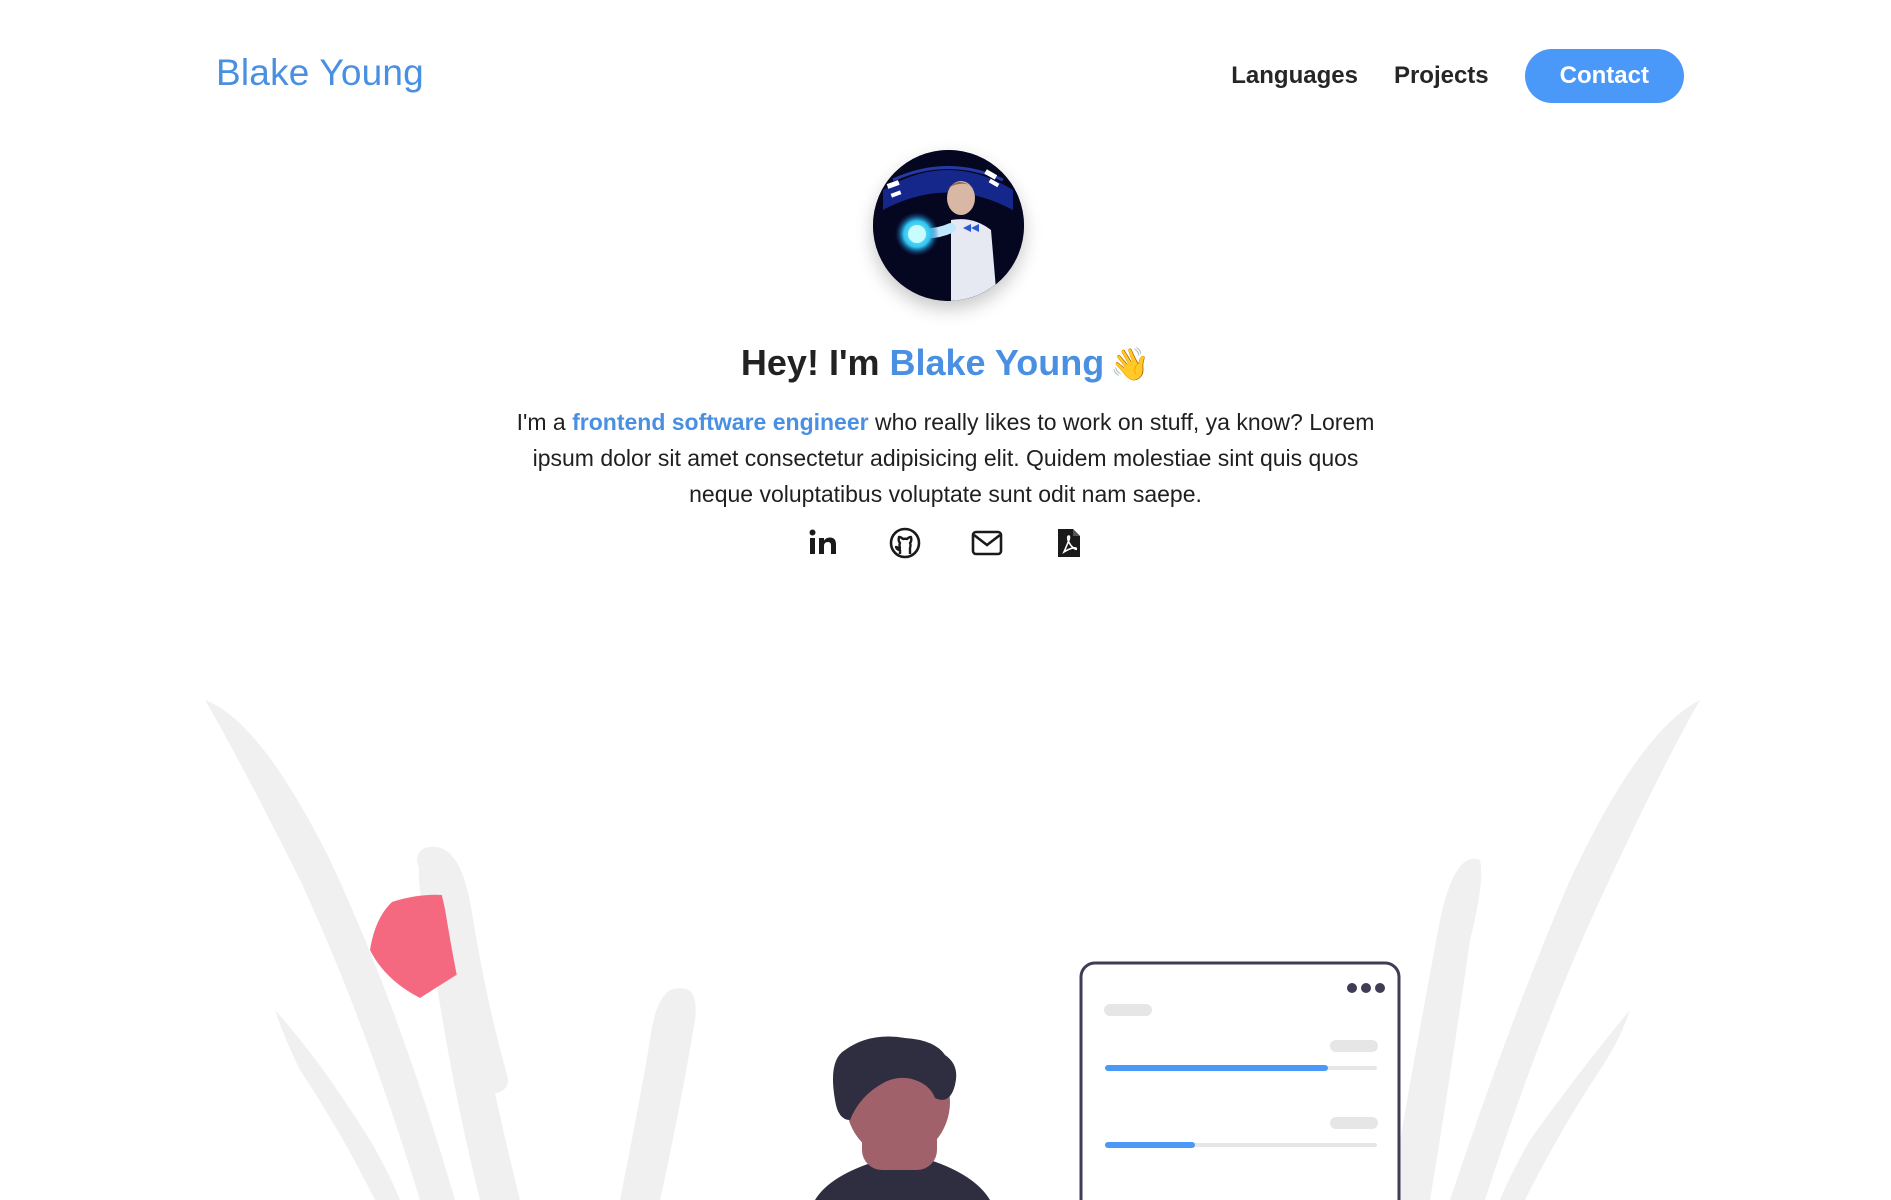  What do you see at coordinates (1240, 1080) in the screenshot?
I see `browser-window-card` at bounding box center [1240, 1080].